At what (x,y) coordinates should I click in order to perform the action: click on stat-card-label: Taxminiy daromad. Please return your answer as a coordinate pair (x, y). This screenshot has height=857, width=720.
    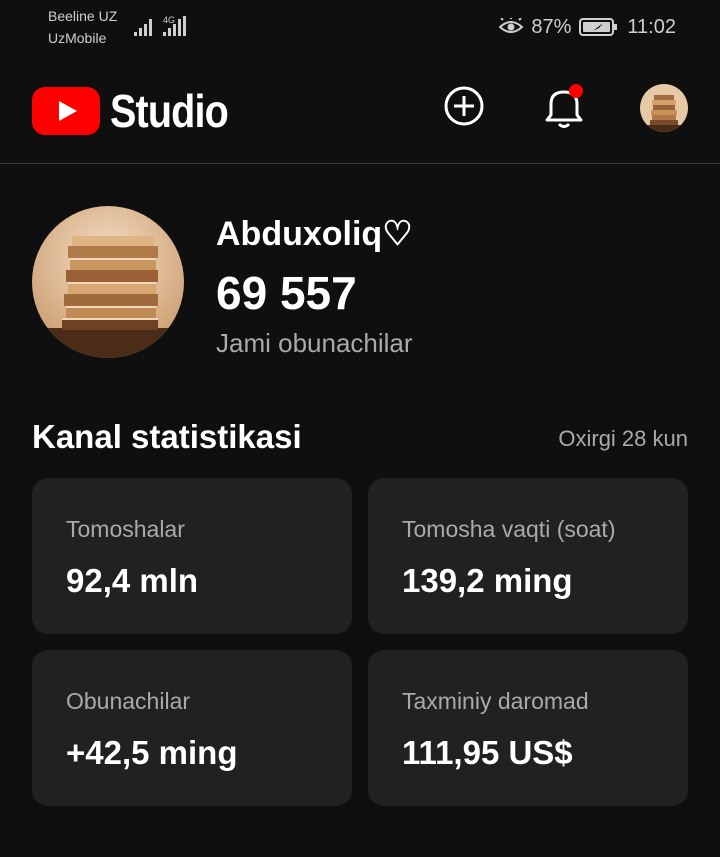
    Looking at the image, I should click on (495, 701).